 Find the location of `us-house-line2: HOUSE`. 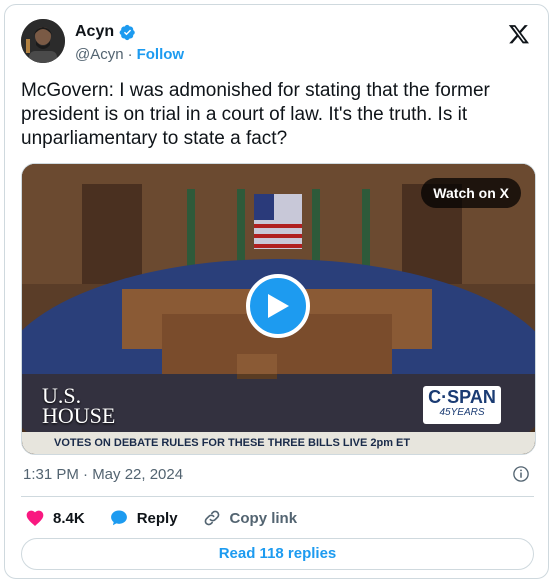

us-house-line2: HOUSE is located at coordinates (79, 415).